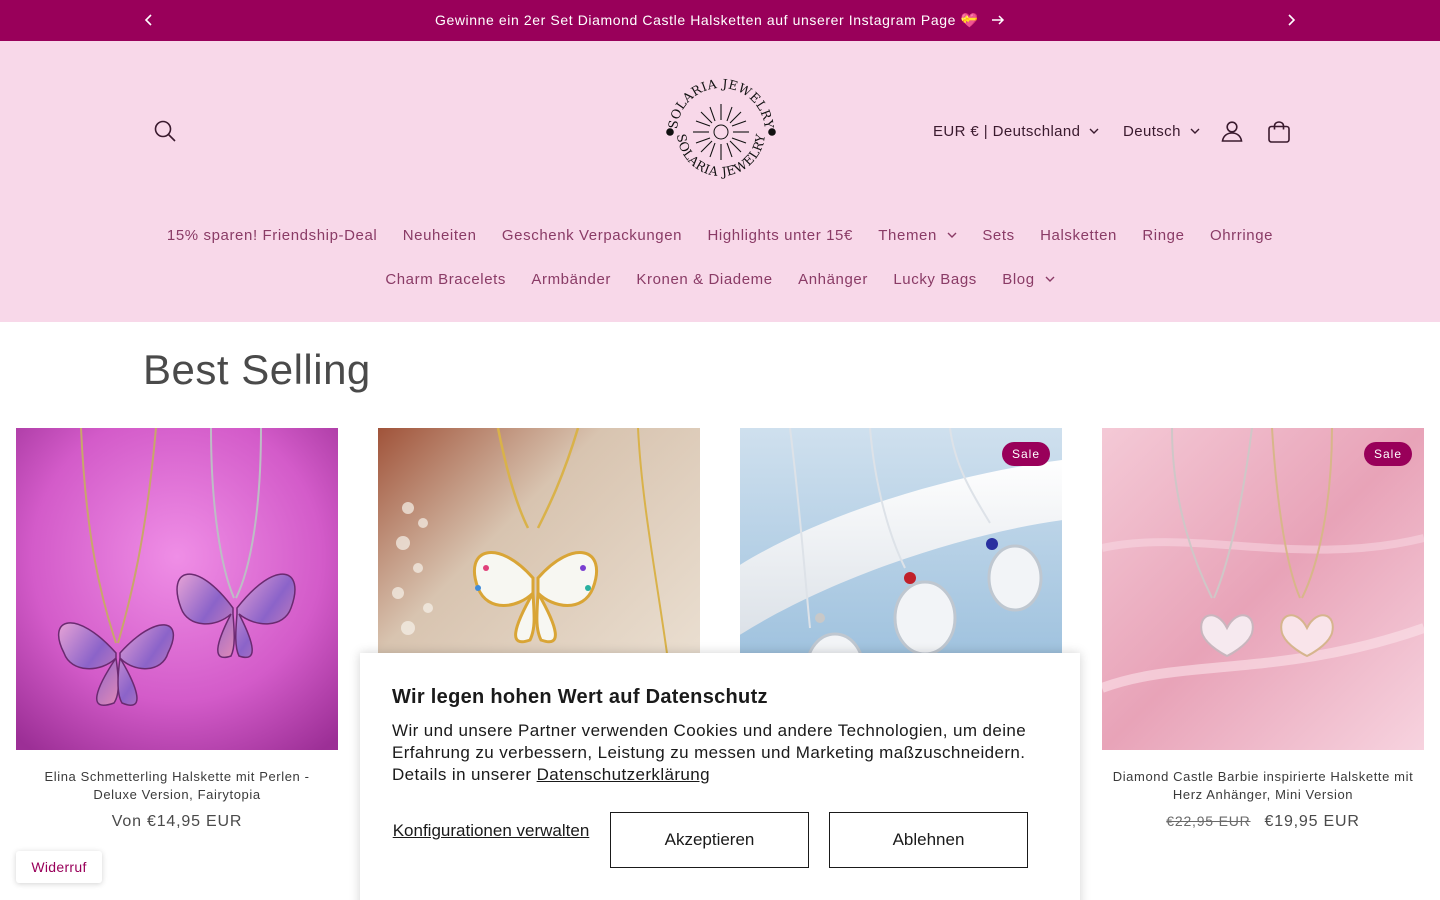 The image size is (1440, 900). I want to click on nav-label: Highlights unter 15€, so click(780, 235).